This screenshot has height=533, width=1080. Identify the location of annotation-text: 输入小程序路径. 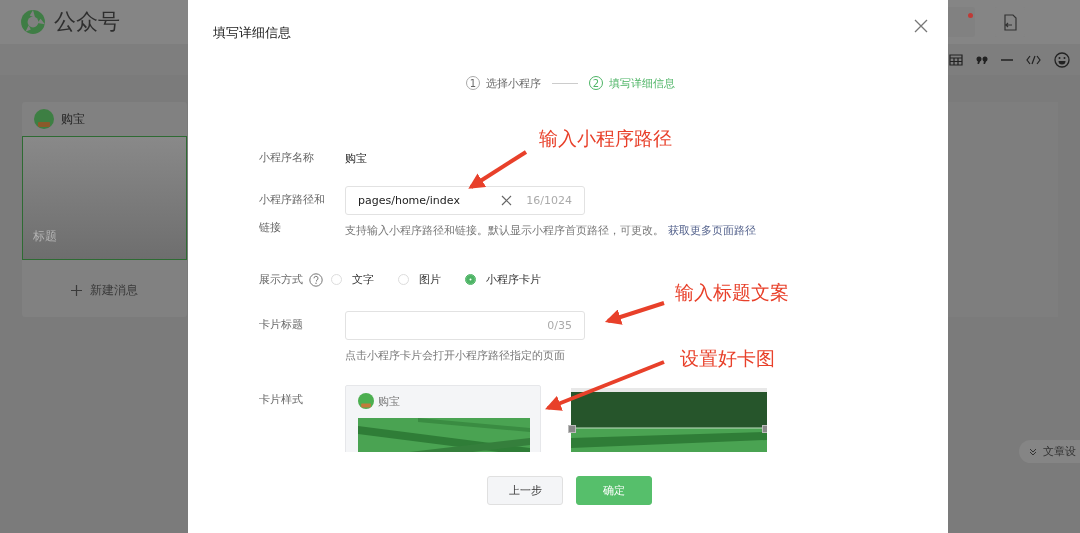
(605, 138).